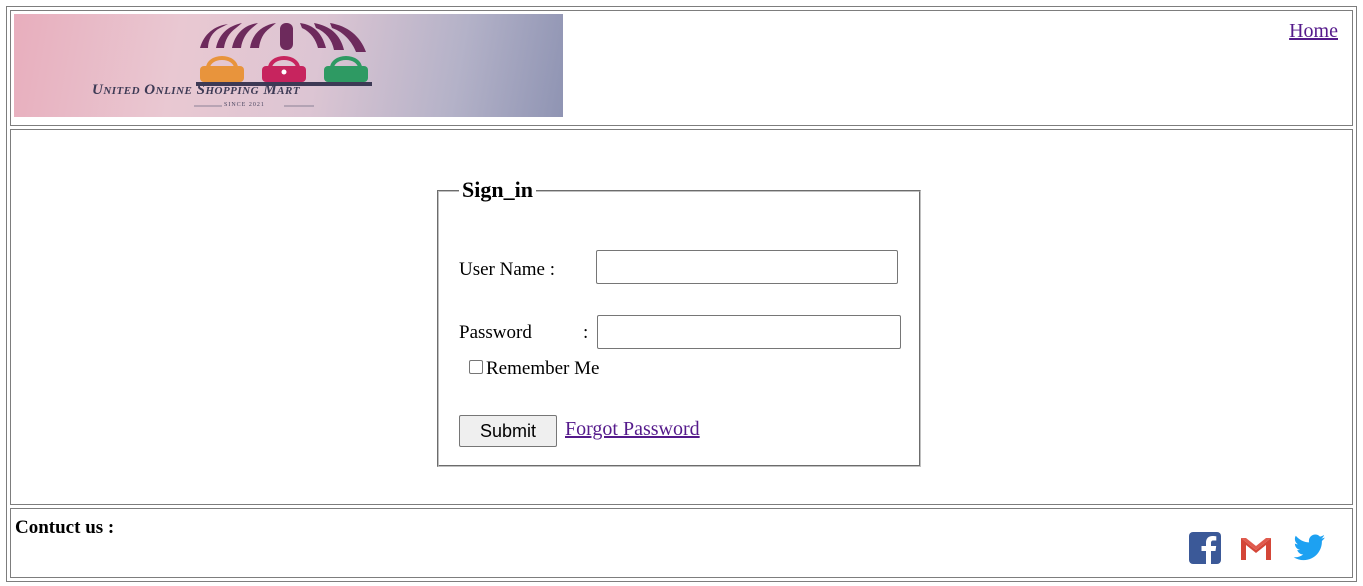 Image resolution: width=1363 pixels, height=586 pixels. Describe the element at coordinates (283, 65) in the screenshot. I see `shop-awning-icon` at that location.